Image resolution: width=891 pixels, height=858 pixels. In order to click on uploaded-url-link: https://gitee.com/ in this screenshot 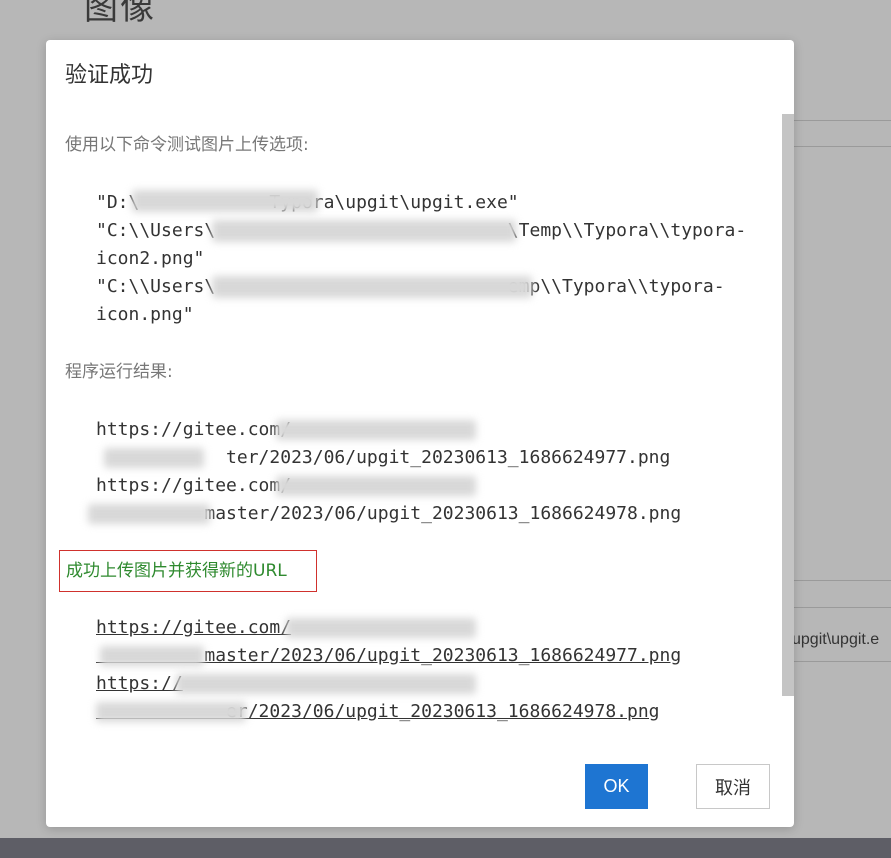, I will do `click(193, 628)`.